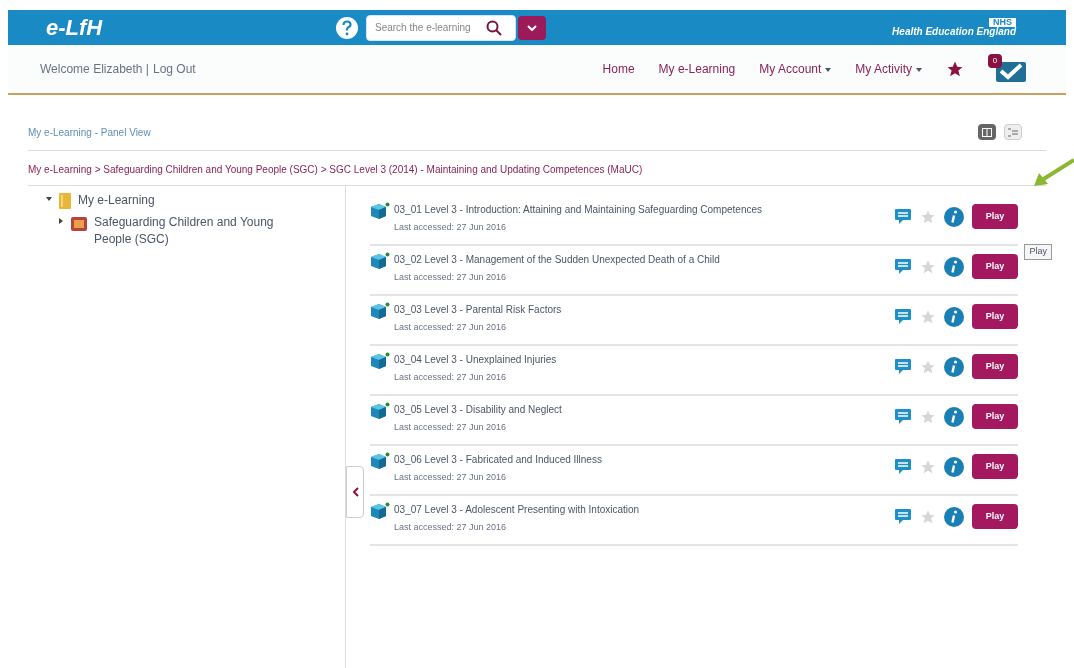 This screenshot has width=1074, height=668. Describe the element at coordinates (589, 359) in the screenshot. I see `session-title: 03_04 Level 3 - Unexplained Injuries` at that location.